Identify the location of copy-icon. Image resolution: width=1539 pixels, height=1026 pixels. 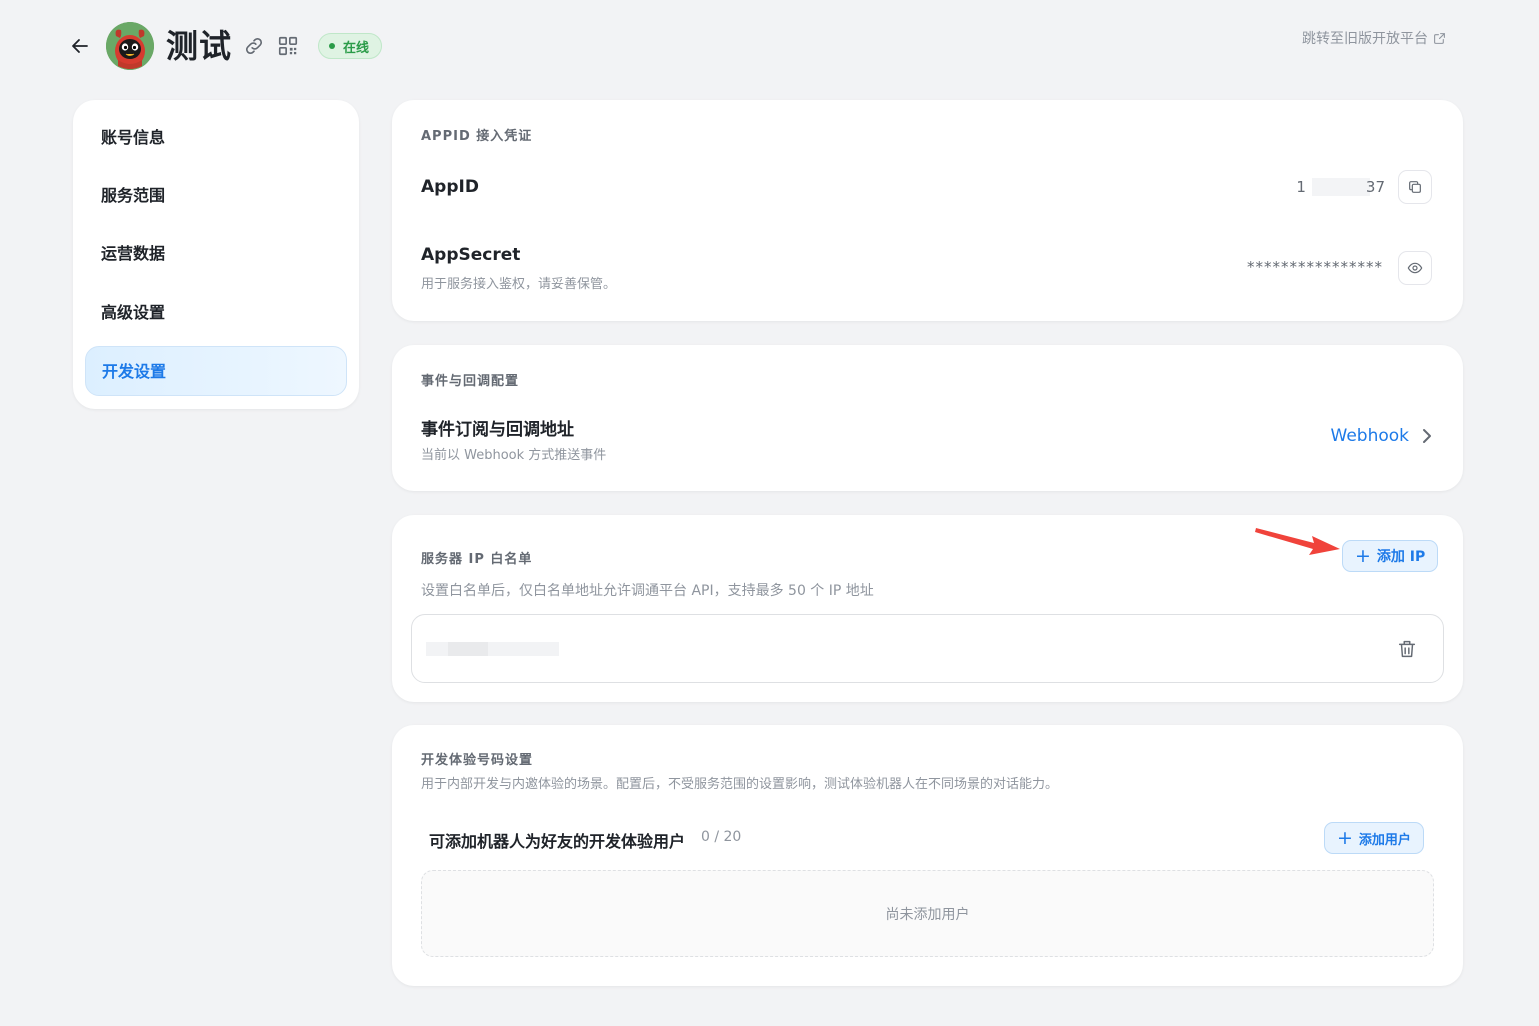
(1415, 187).